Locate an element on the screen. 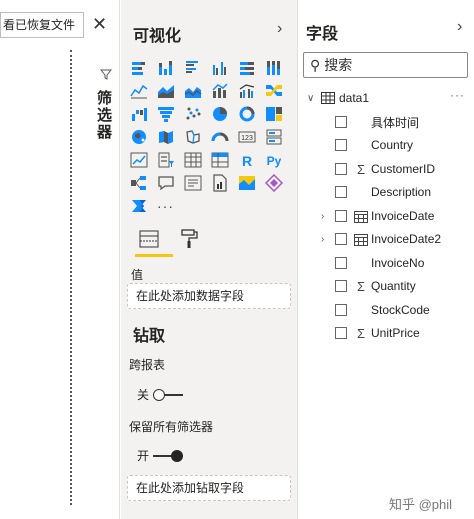  field-label: Description is located at coordinates (401, 192).